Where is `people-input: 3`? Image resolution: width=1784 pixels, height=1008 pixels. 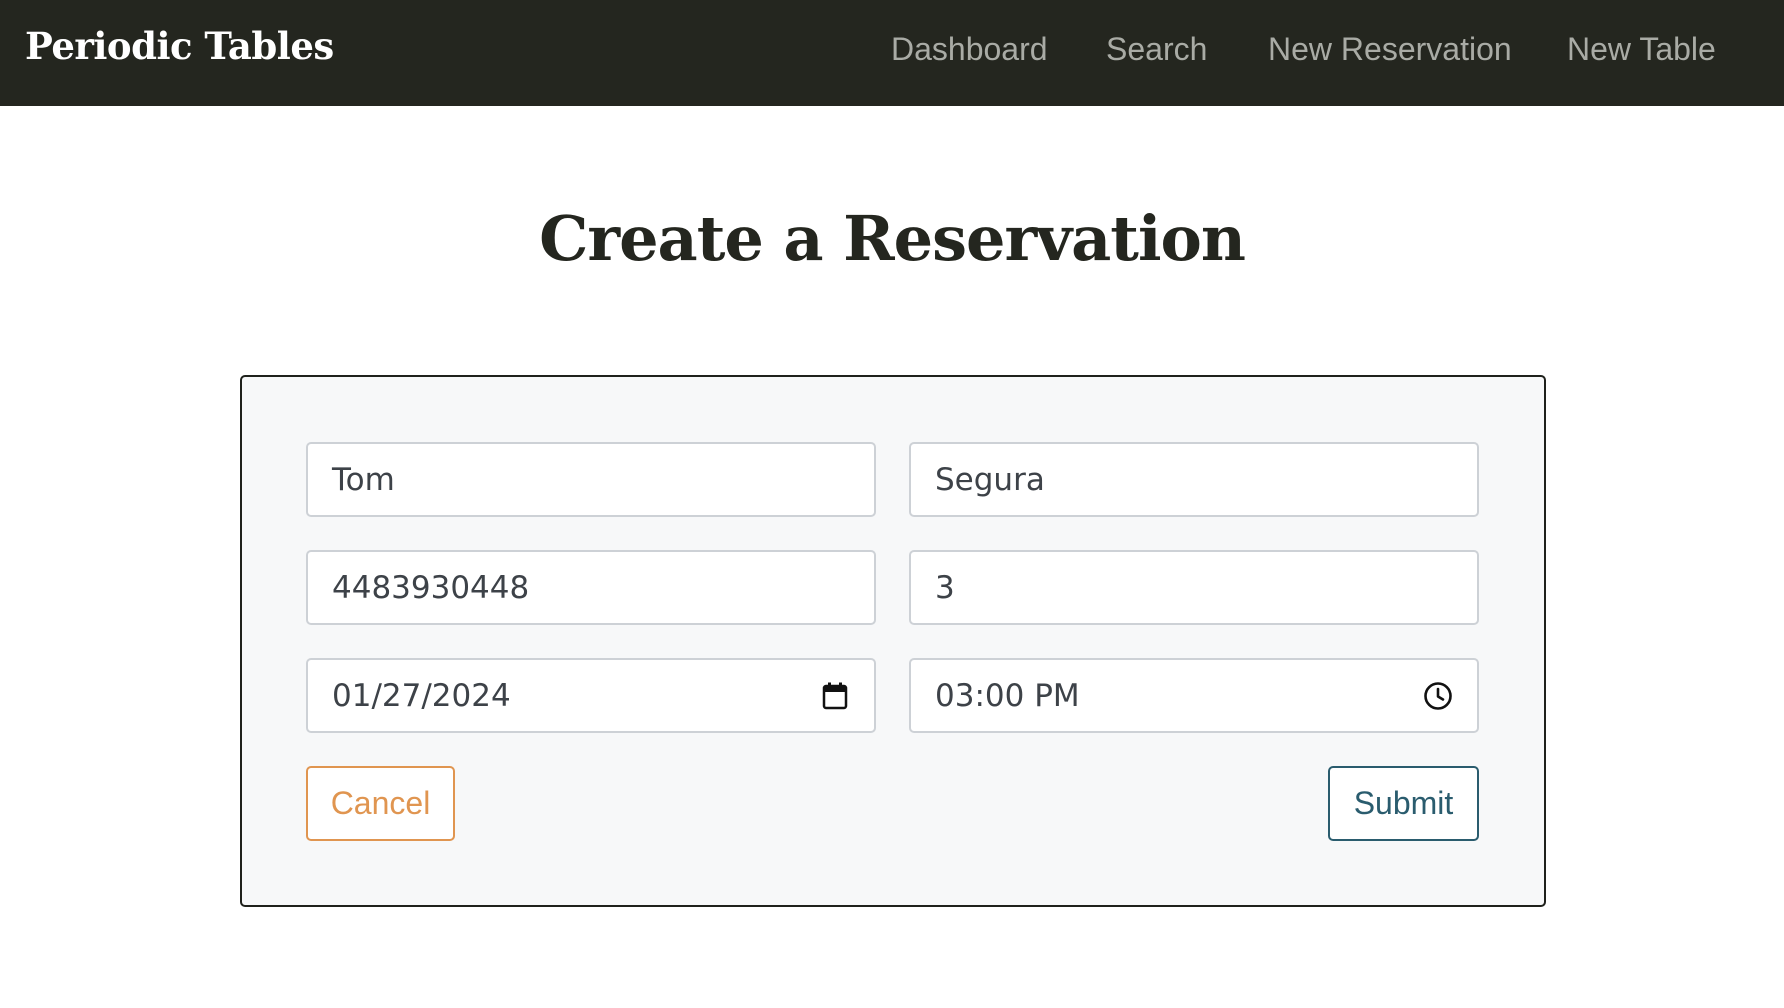
people-input: 3 is located at coordinates (1194, 587).